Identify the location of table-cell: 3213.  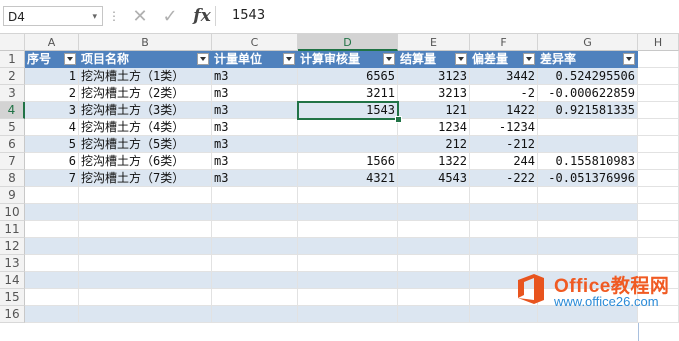
(434, 93).